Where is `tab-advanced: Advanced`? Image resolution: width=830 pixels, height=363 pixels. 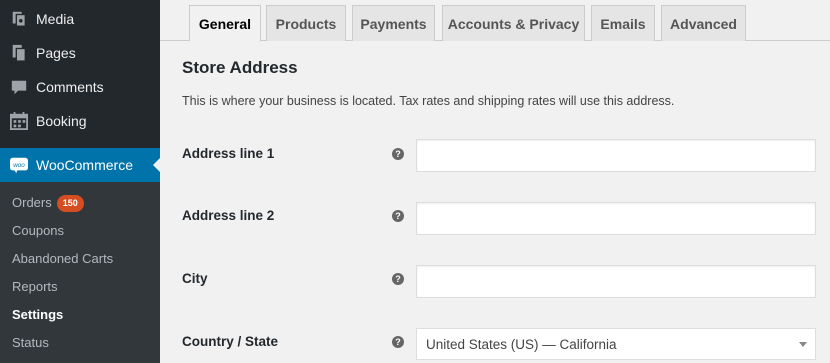
tab-advanced: Advanced is located at coordinates (703, 23).